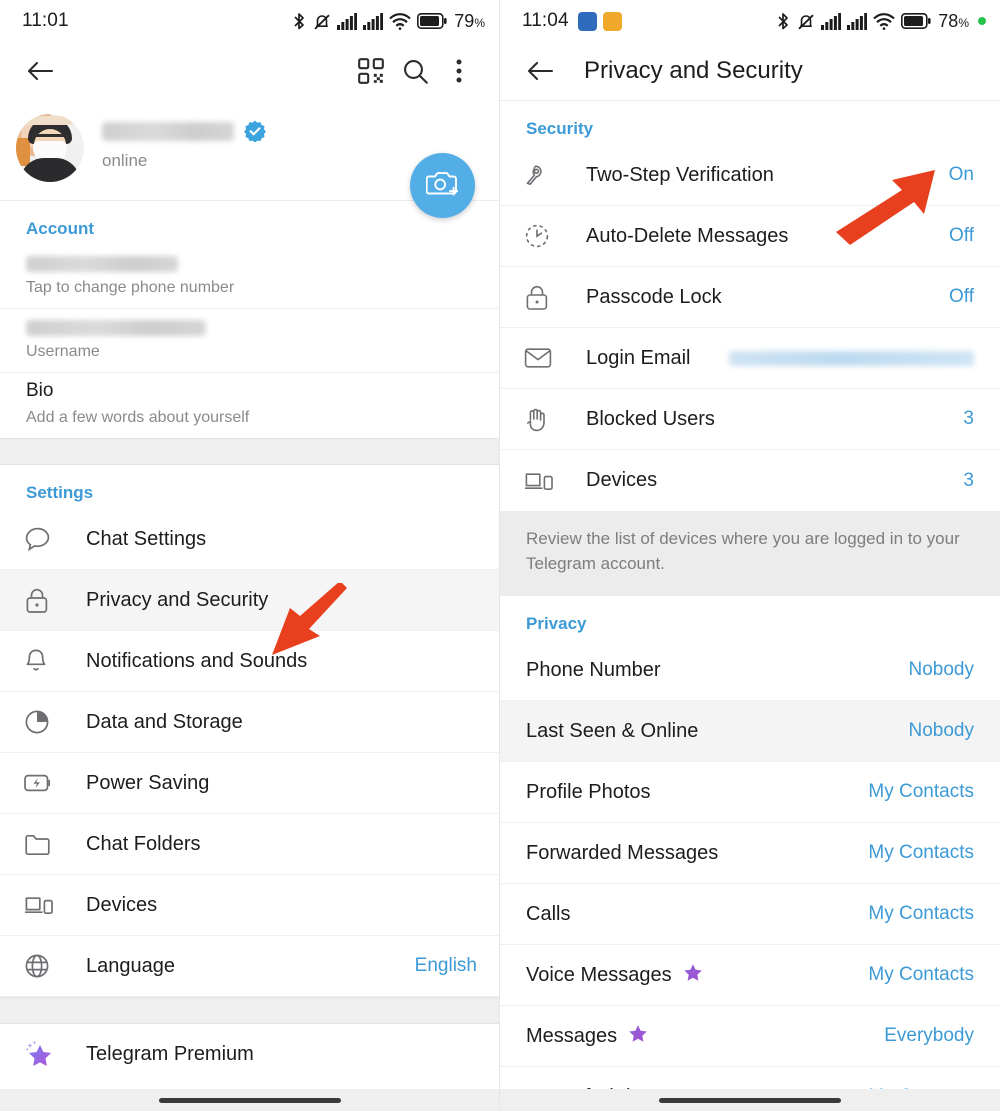 This screenshot has height=1111, width=1000. I want to click on row-blocked-users: Blocked Users 3, so click(750, 419).